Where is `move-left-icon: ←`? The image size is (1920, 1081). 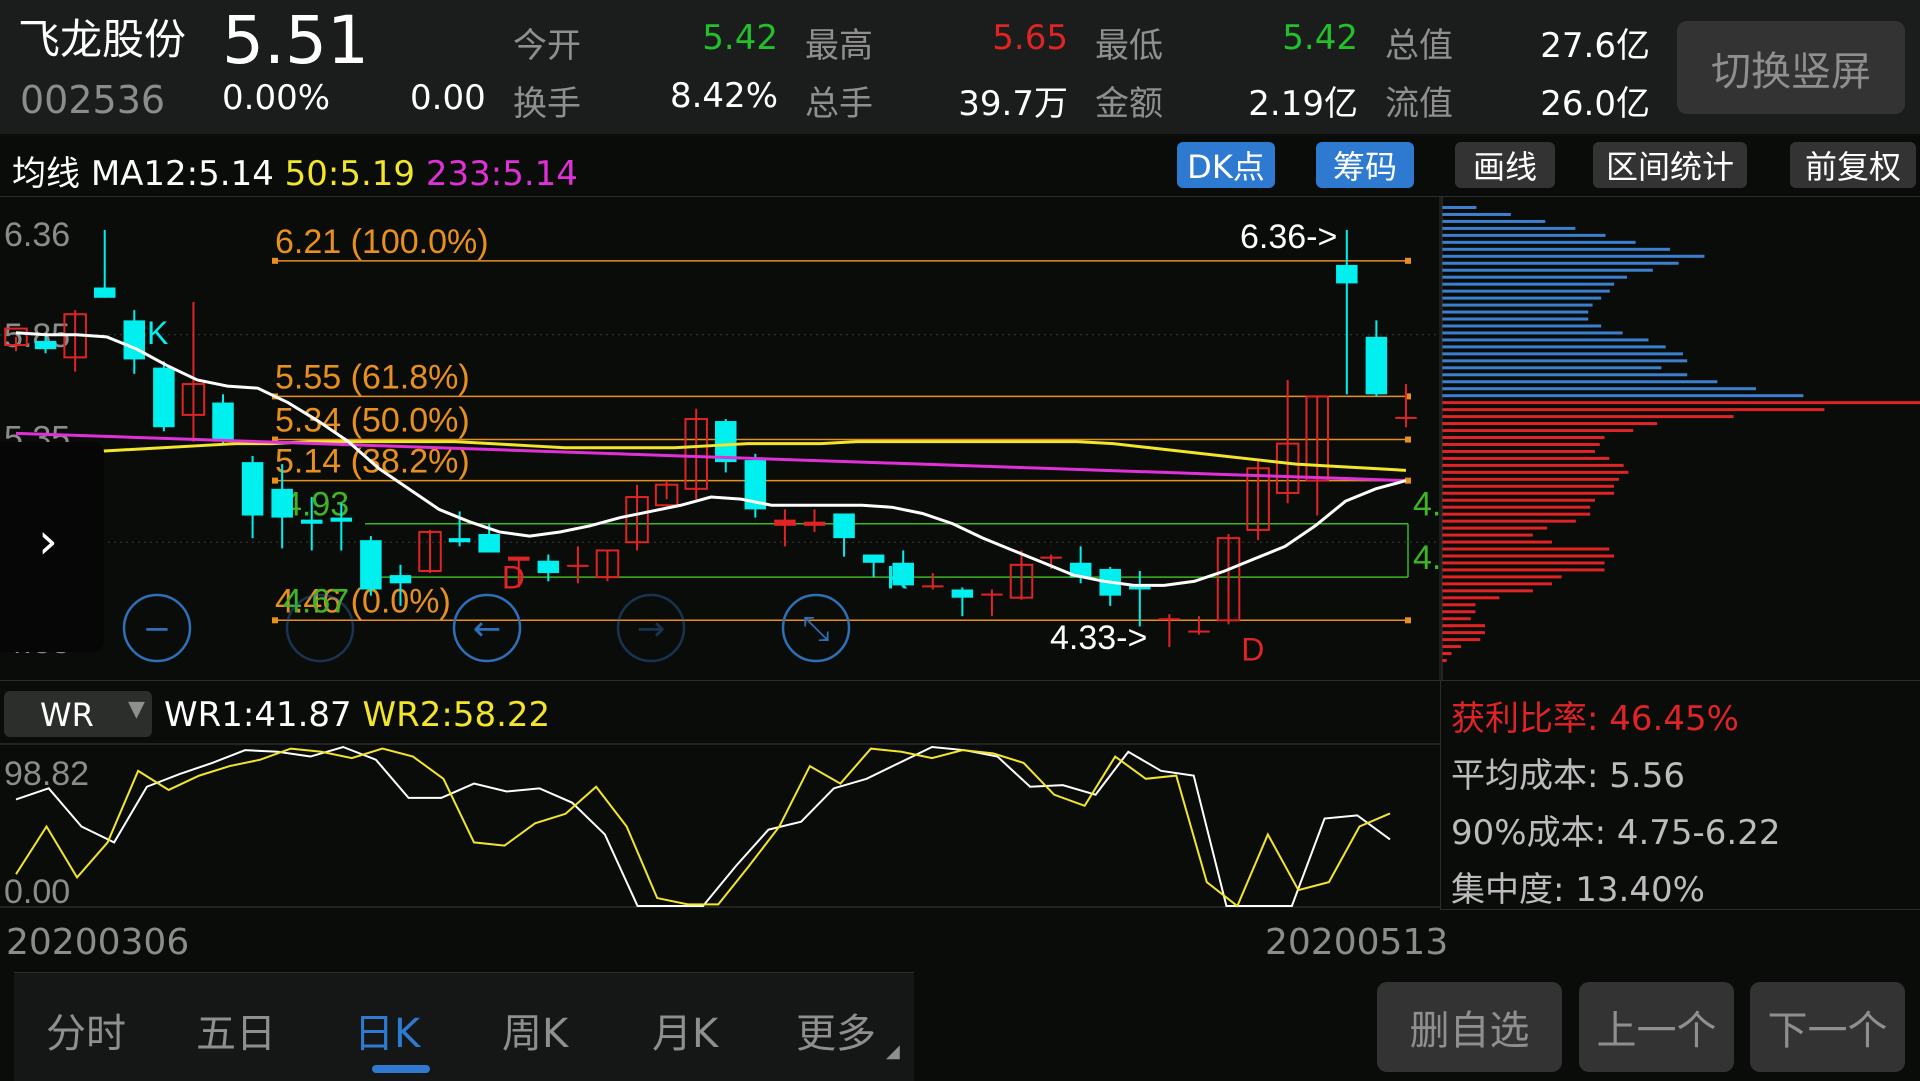
move-left-icon: ← is located at coordinates (487, 628).